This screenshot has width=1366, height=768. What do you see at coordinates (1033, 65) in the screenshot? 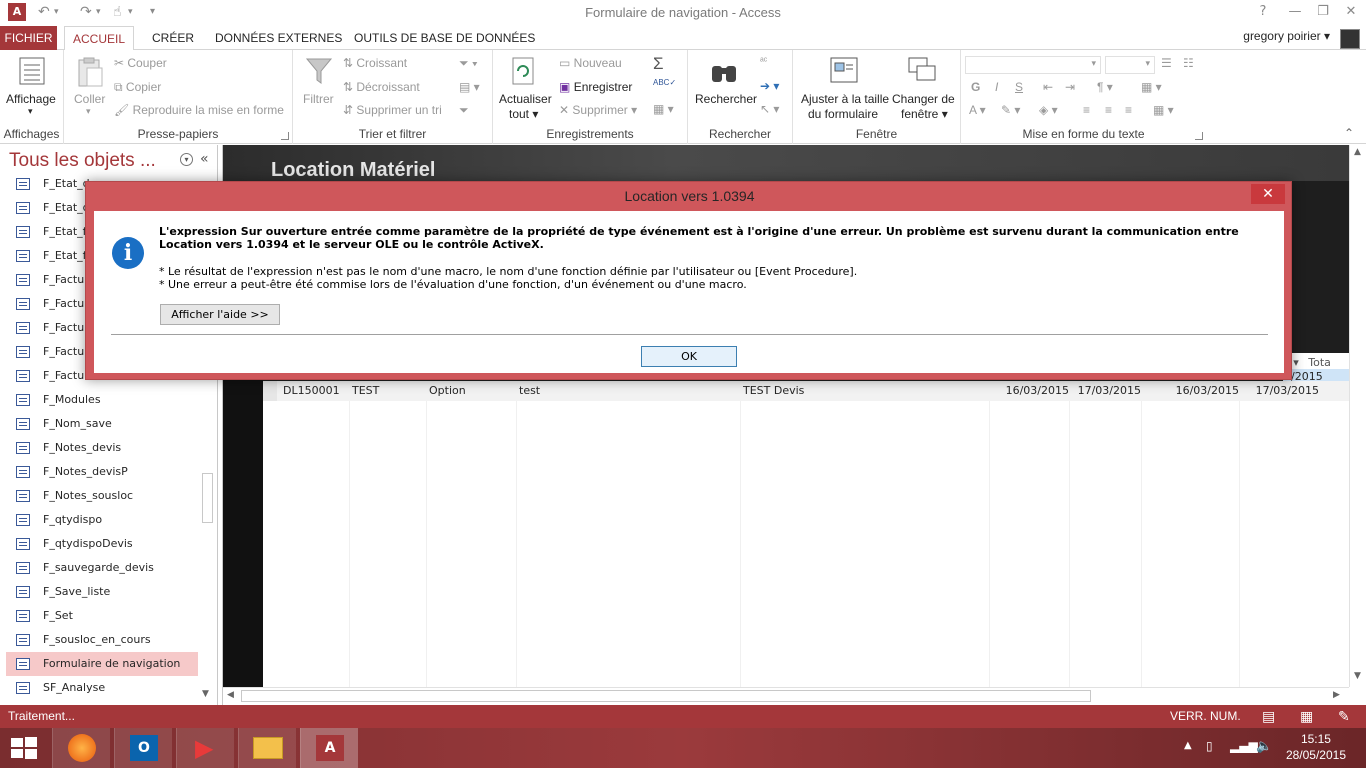
I see `font-name-select: ▾` at bounding box center [1033, 65].